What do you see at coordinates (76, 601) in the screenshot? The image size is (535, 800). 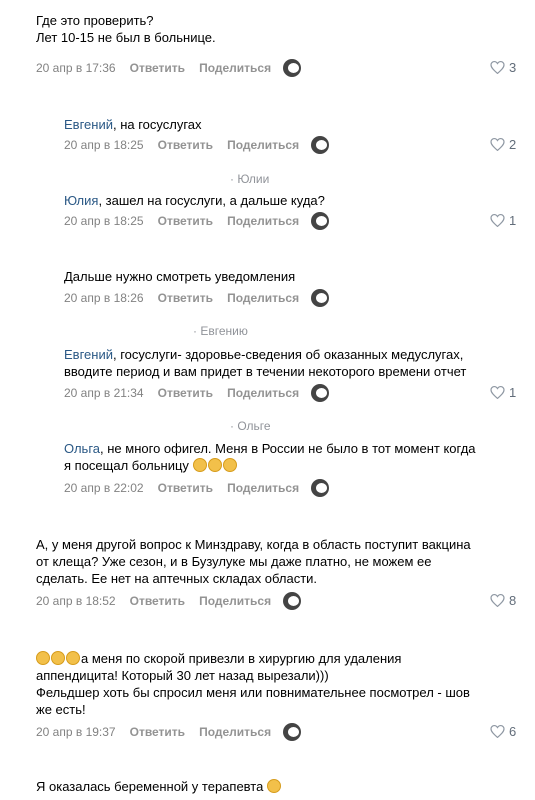 I see `comment-date: 20 апр в 18:52` at bounding box center [76, 601].